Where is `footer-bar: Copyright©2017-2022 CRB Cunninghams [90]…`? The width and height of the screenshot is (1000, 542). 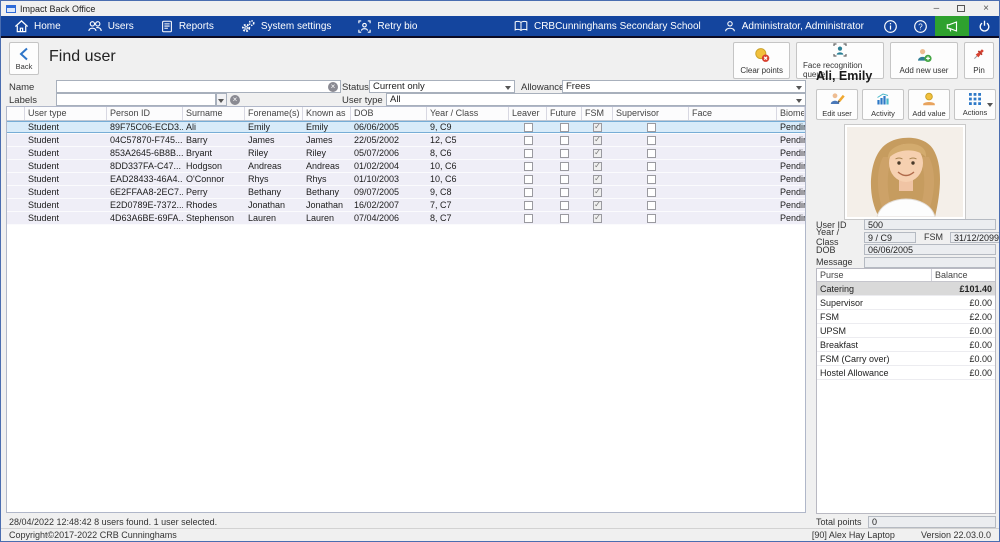 footer-bar: Copyright©2017-2022 CRB Cunninghams [90]… is located at coordinates (500, 534).